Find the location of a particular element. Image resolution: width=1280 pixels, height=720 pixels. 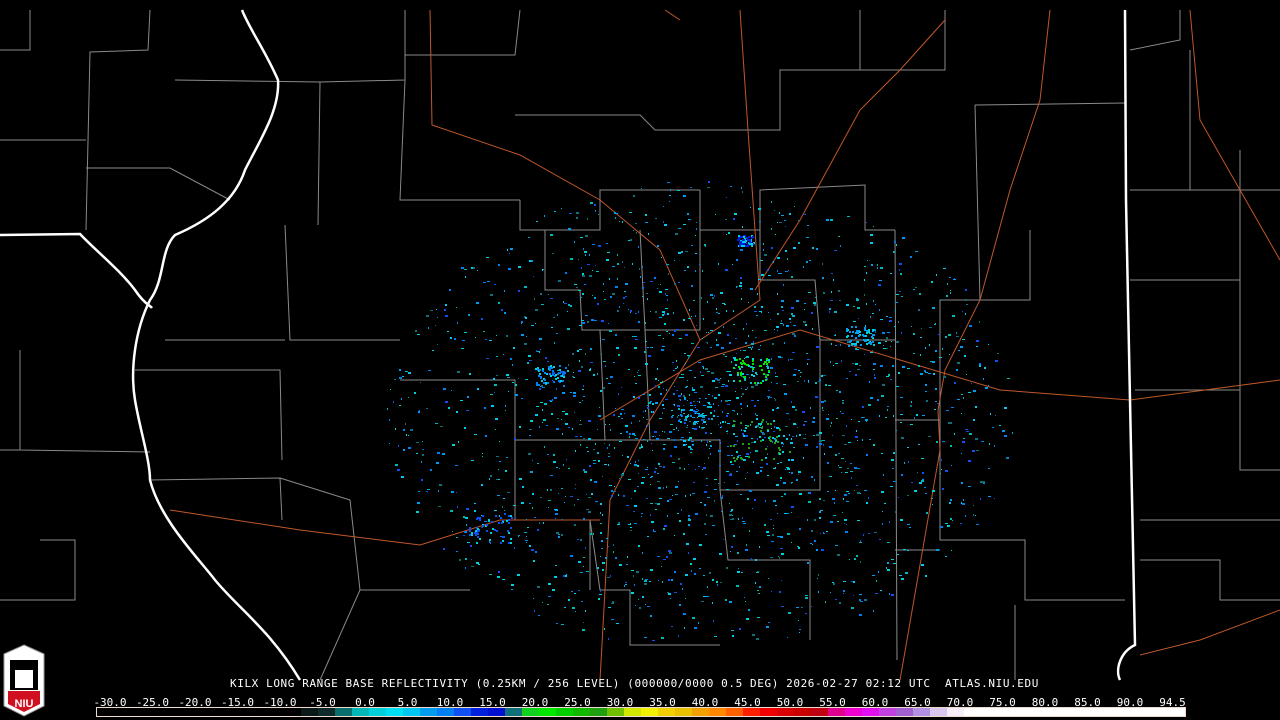

county-line is located at coordinates (459, 140).